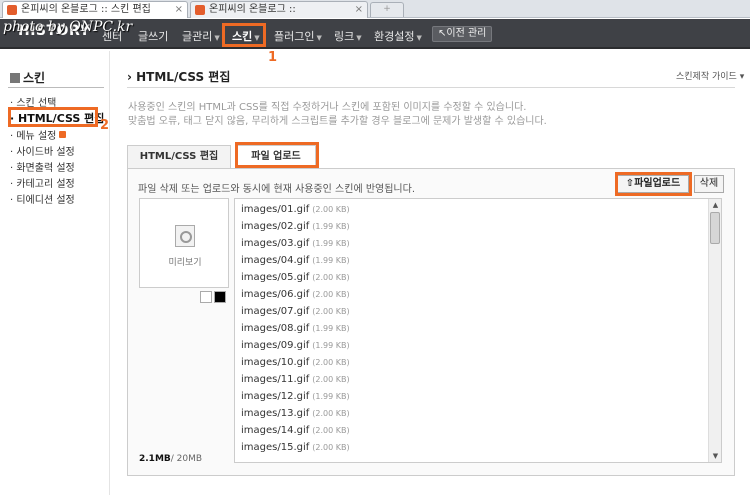 Image resolution: width=750 pixels, height=495 pixels. What do you see at coordinates (394, 36) in the screenshot?
I see `menu-label: 환경설정` at bounding box center [394, 36].